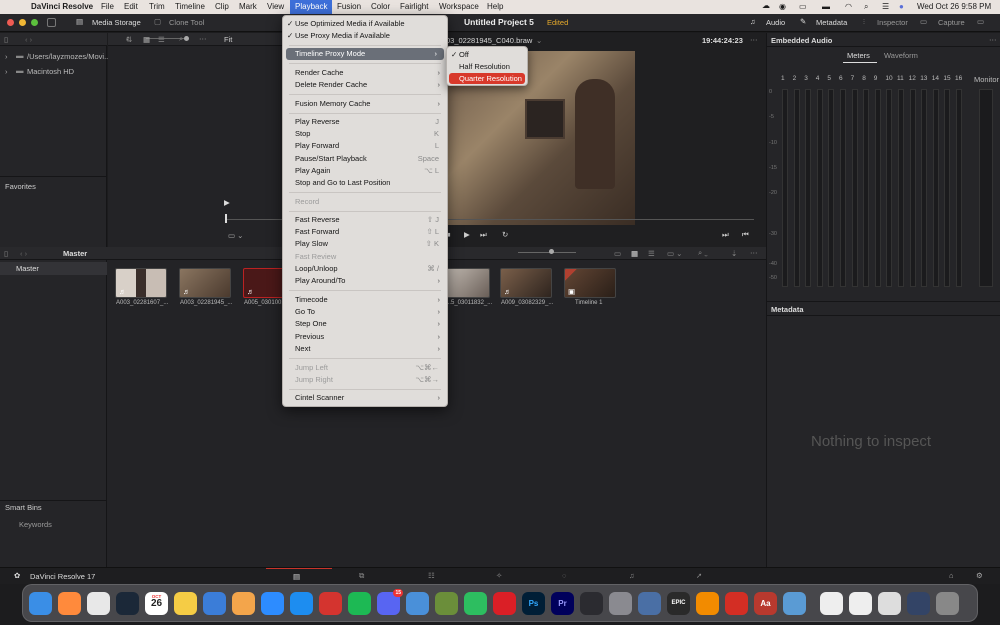  Describe the element at coordinates (365, 104) in the screenshot. I see `menu-item-fusion-memory: Fusion Memory Cache ›` at that location.